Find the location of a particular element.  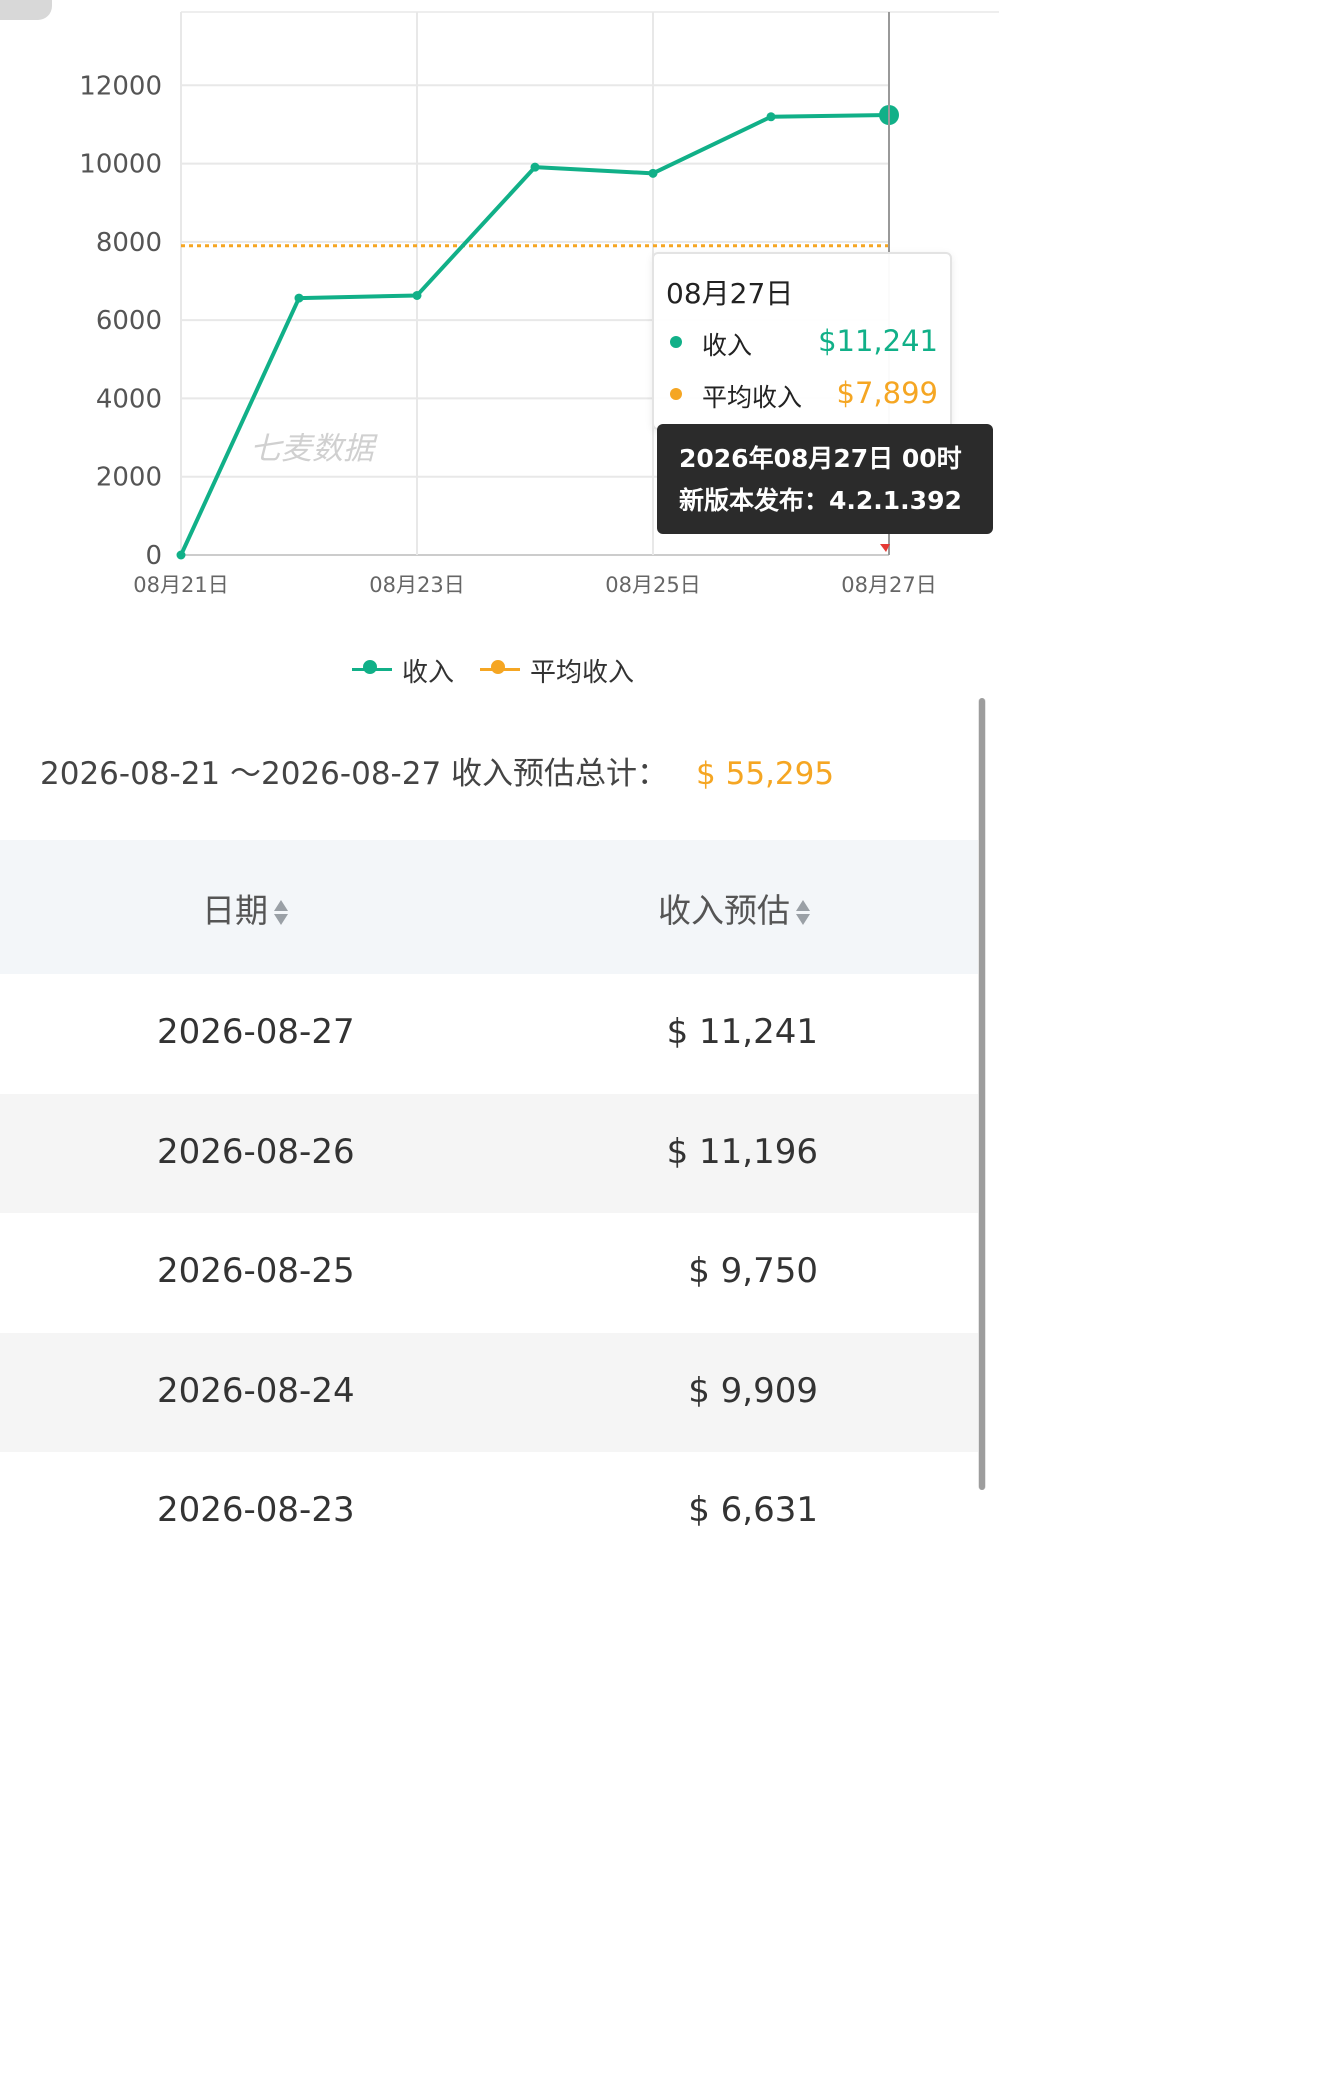

row-revenue: $ 6,631 is located at coordinates (753, 1510).